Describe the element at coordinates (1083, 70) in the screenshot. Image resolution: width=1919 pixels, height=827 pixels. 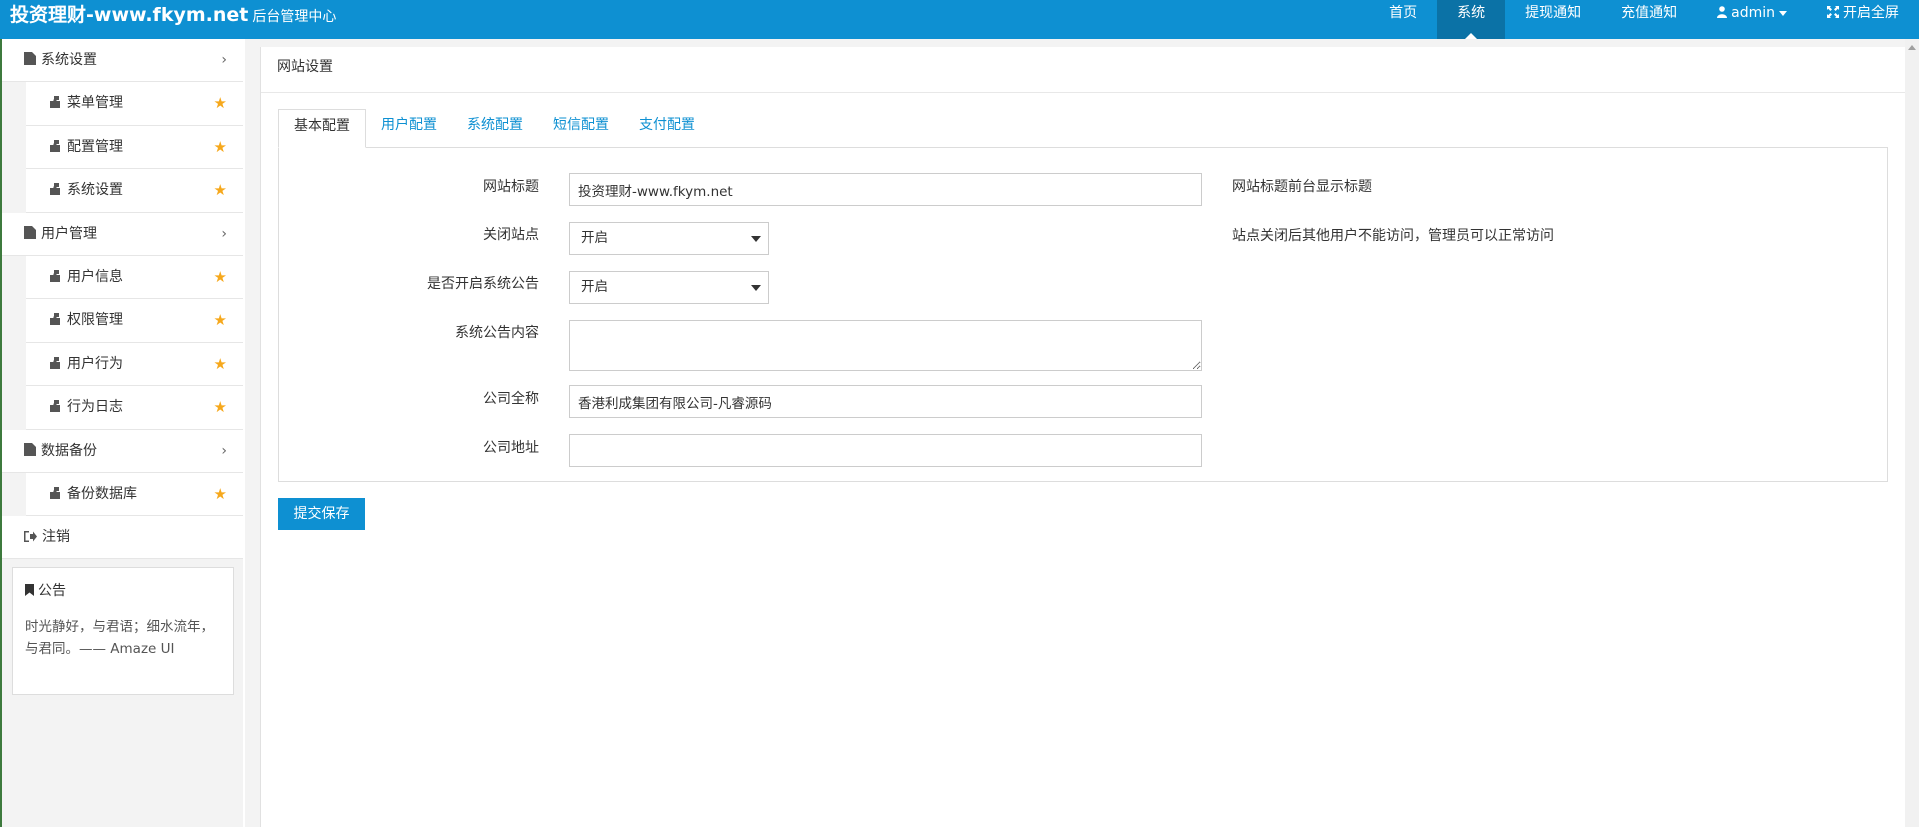
I see `page-title: 网站设置` at that location.